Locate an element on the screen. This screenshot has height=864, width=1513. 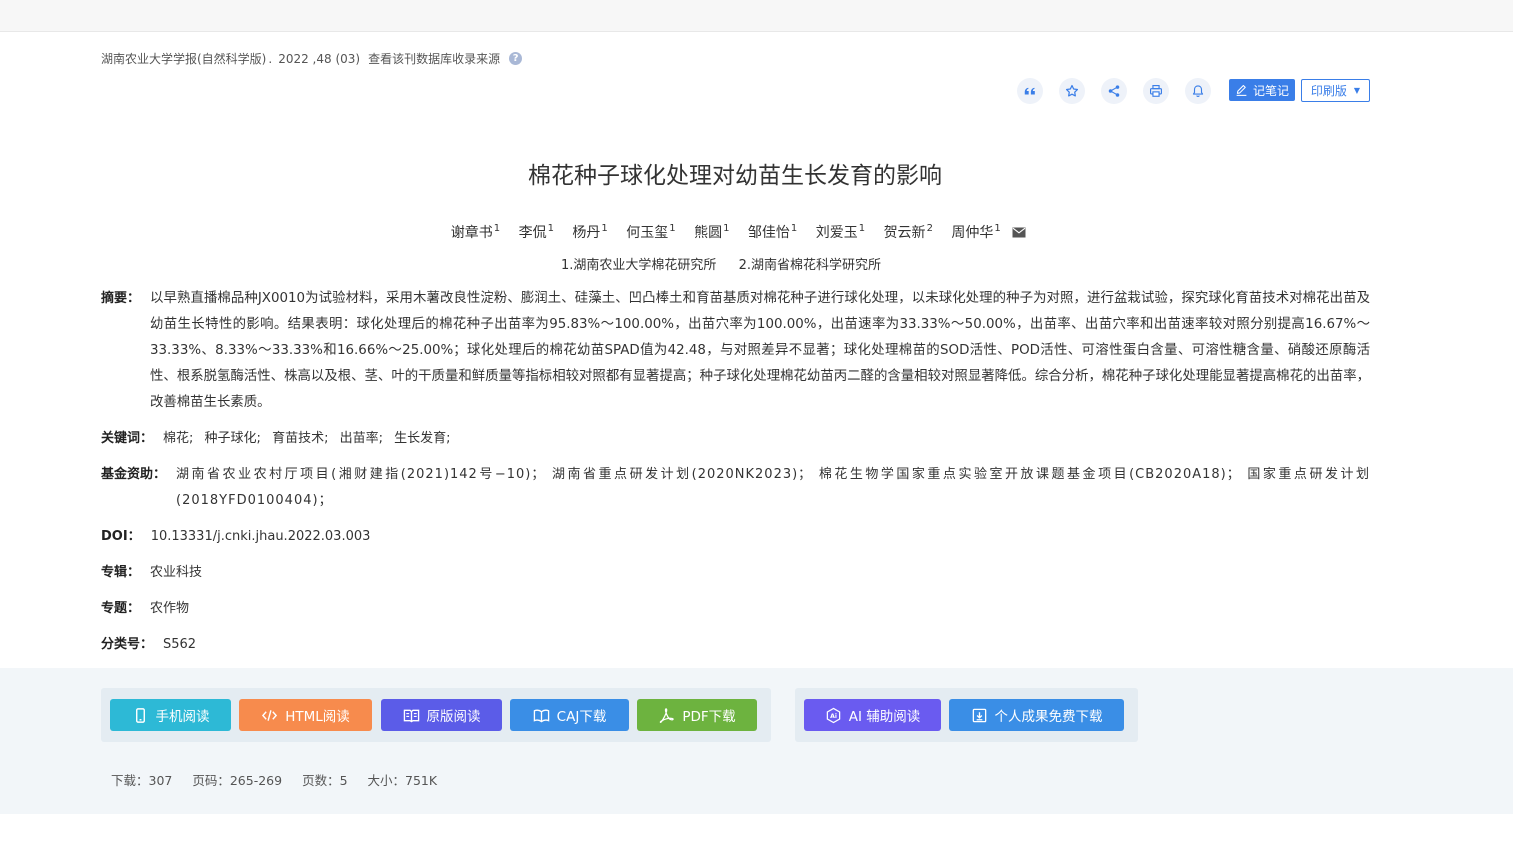
keyword-link: 育苗技术; is located at coordinates (300, 438).